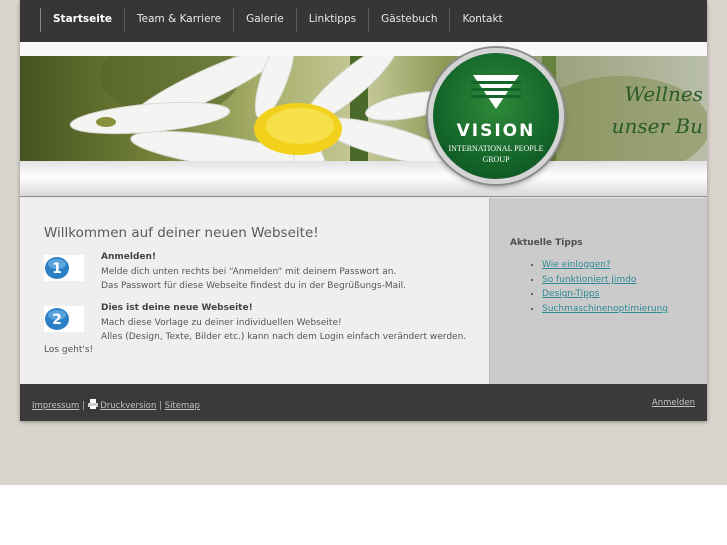 The height and width of the screenshot is (545, 727). I want to click on number-1-icon: 1, so click(64, 268).